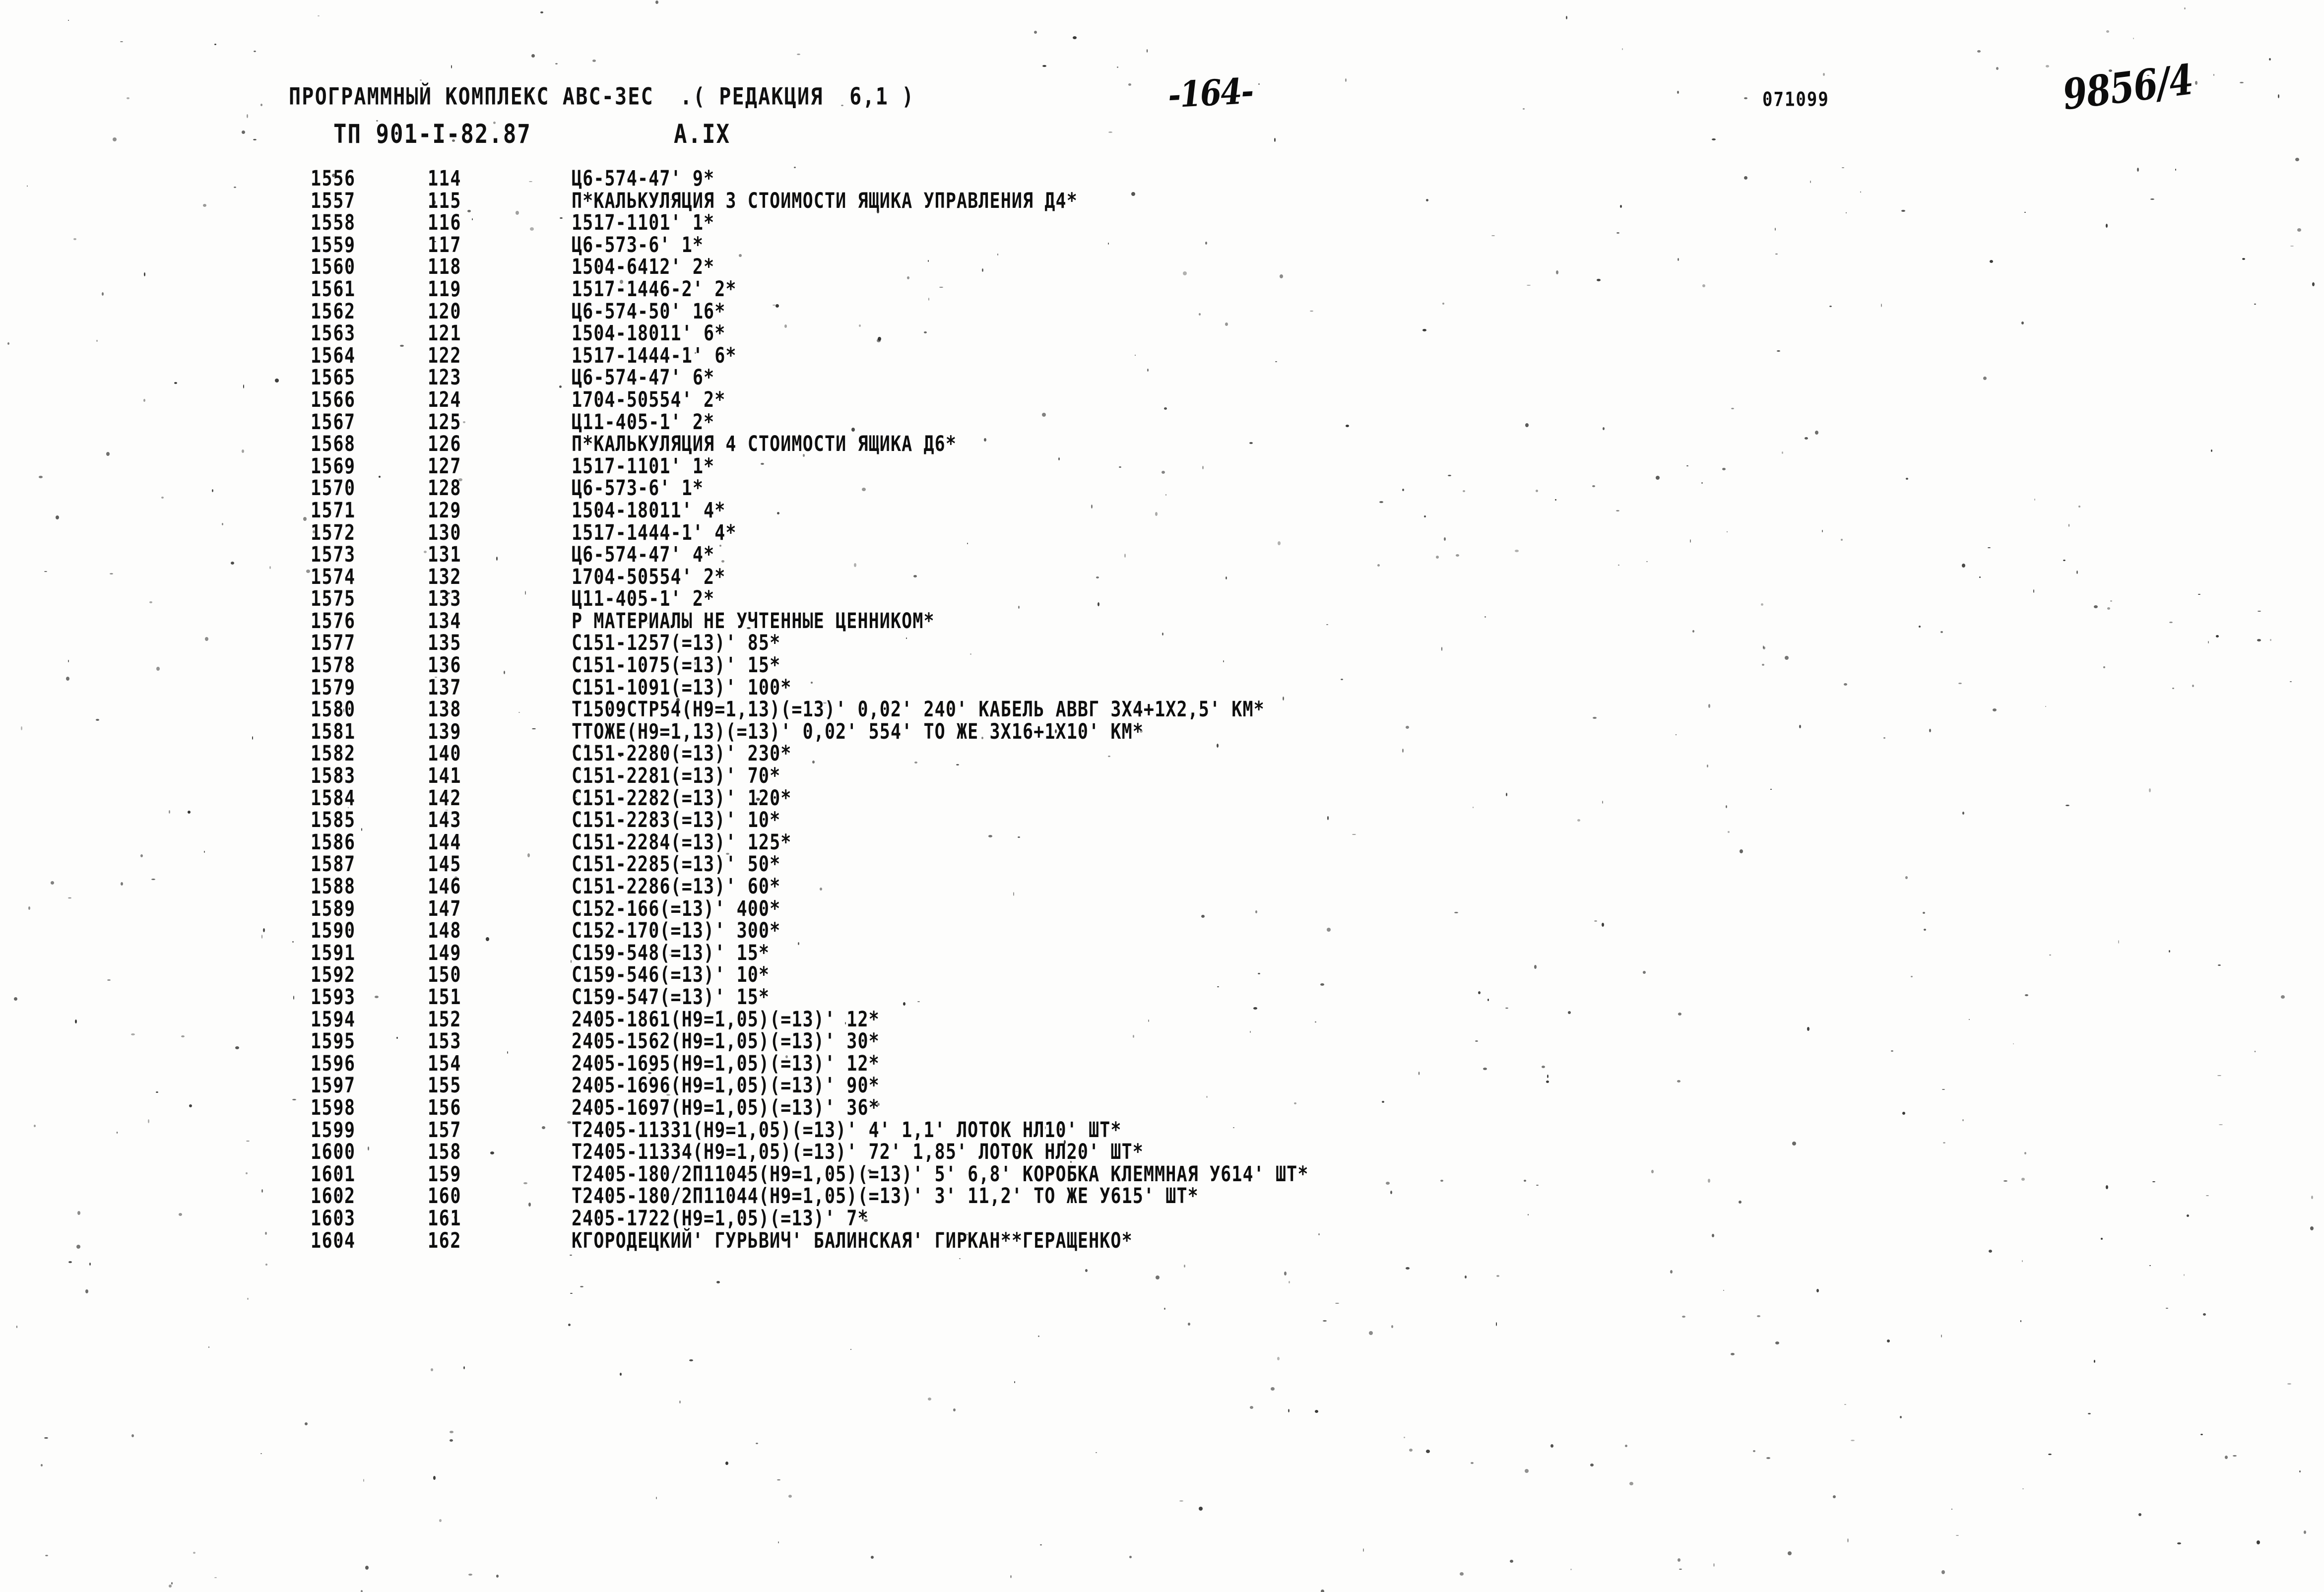 Image resolution: width=2324 pixels, height=1592 pixels. What do you see at coordinates (333, 201) in the screenshot?
I see `row-sequence-number: 1557` at bounding box center [333, 201].